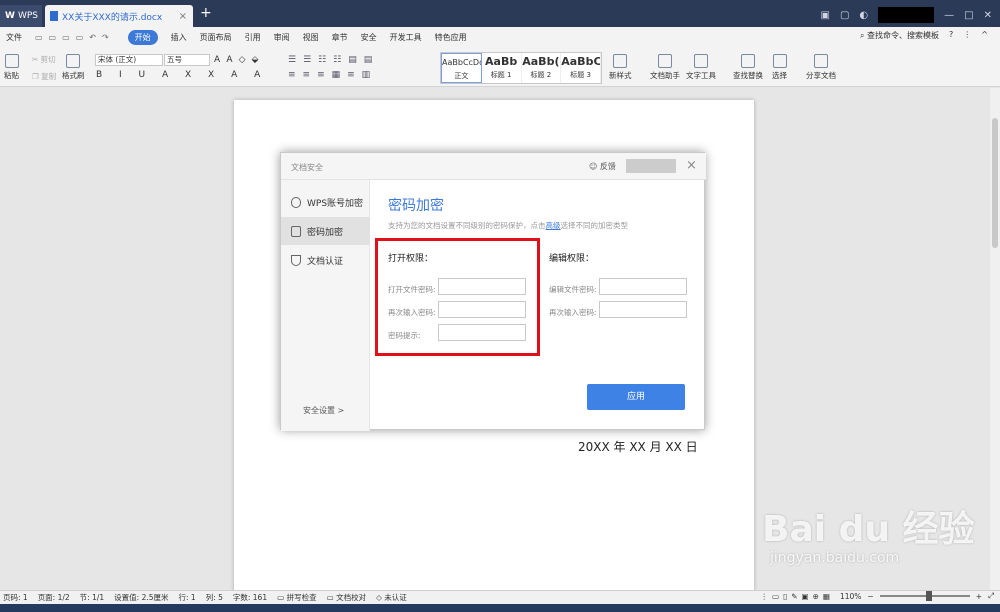 The width and height of the screenshot is (1000, 612). Describe the element at coordinates (928, 596) in the screenshot. I see `zoom-slider-thumb` at that location.